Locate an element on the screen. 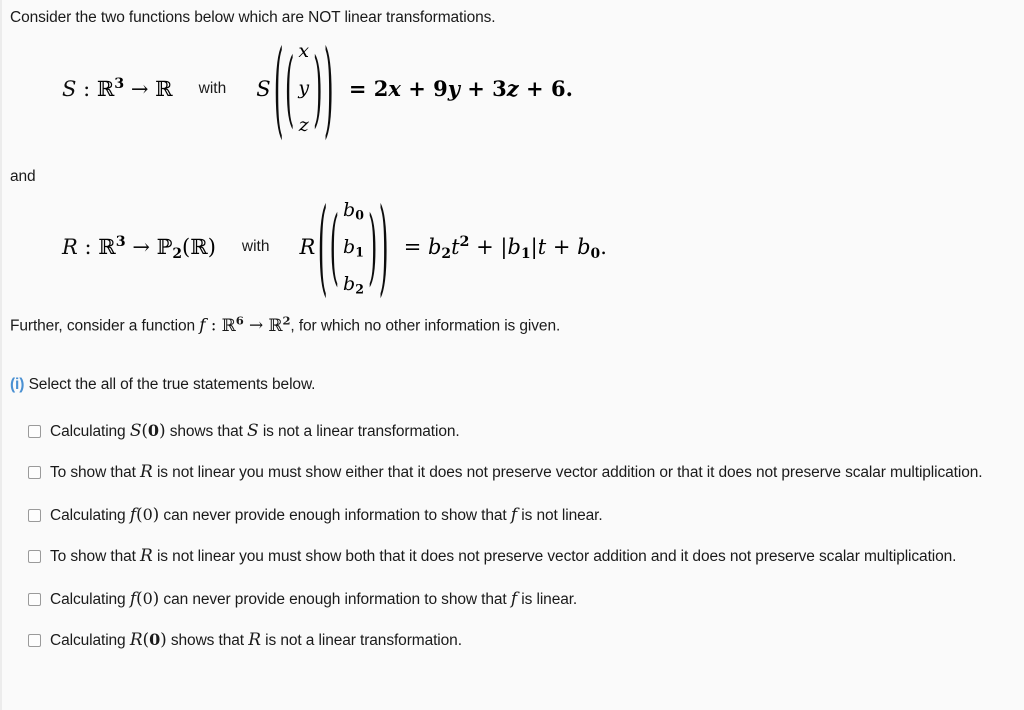  equation-s-rhs: = 2x + 9y + 3z + 6. is located at coordinates (460, 89).